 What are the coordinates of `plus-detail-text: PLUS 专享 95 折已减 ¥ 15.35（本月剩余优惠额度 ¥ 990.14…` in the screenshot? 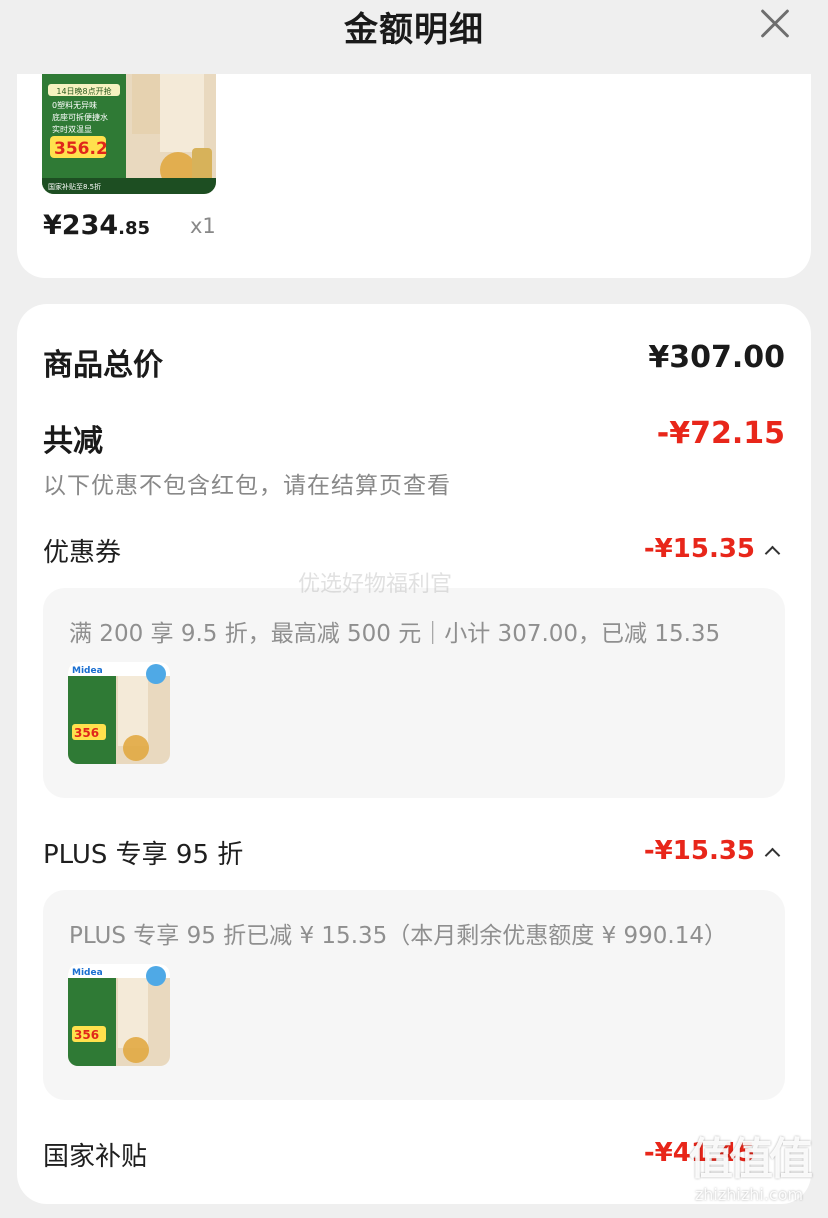 It's located at (398, 936).